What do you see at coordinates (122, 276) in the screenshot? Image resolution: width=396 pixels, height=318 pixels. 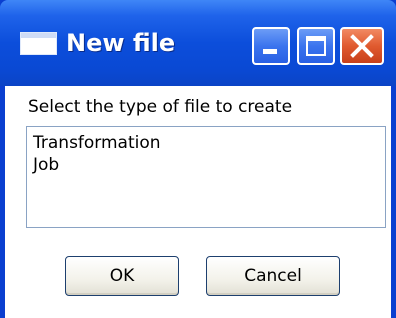 I see `ok-button: OK` at bounding box center [122, 276].